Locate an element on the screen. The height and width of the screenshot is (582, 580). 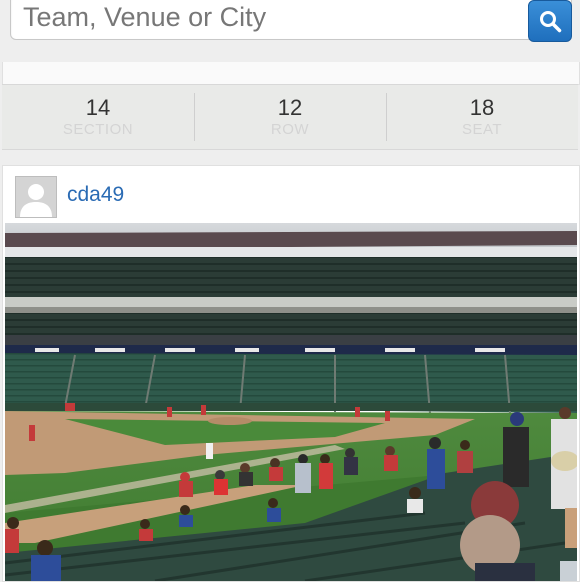
card-strip is located at coordinates (291, 73).